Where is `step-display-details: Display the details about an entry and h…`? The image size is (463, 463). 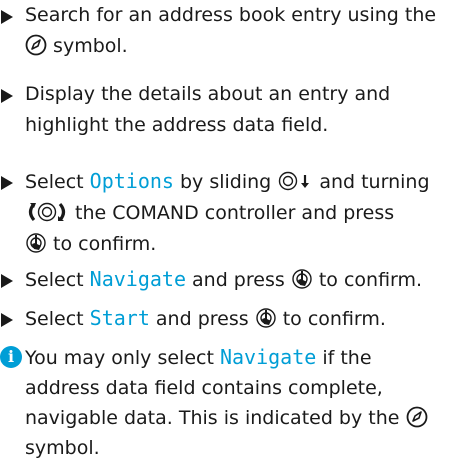
step-display-details: Display the details about an entry and h… is located at coordinates (231, 110).